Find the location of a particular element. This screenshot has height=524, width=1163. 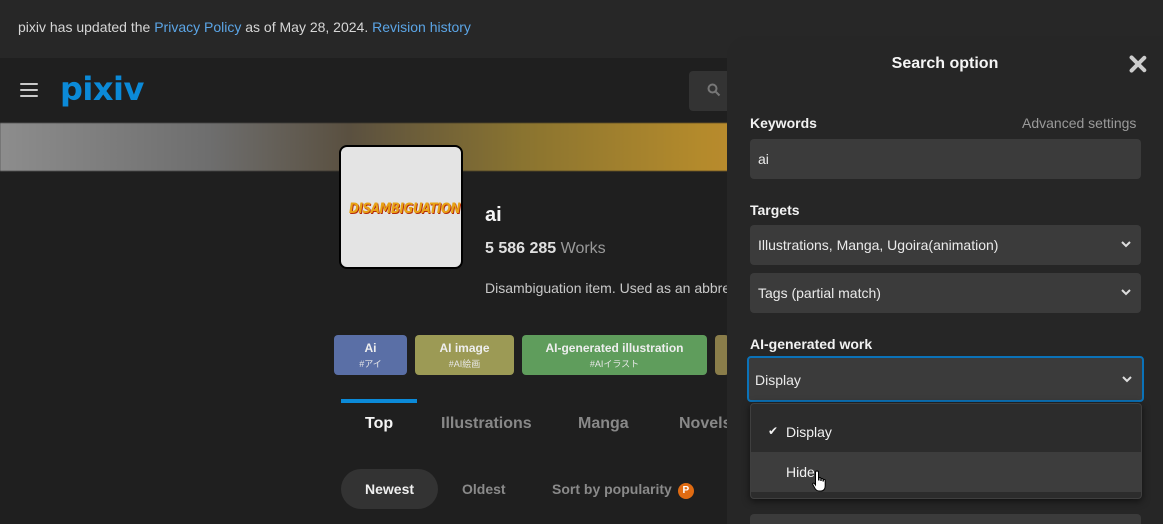

targets-select: Illustrations, Manga, Ugoira(animation) is located at coordinates (945, 245).